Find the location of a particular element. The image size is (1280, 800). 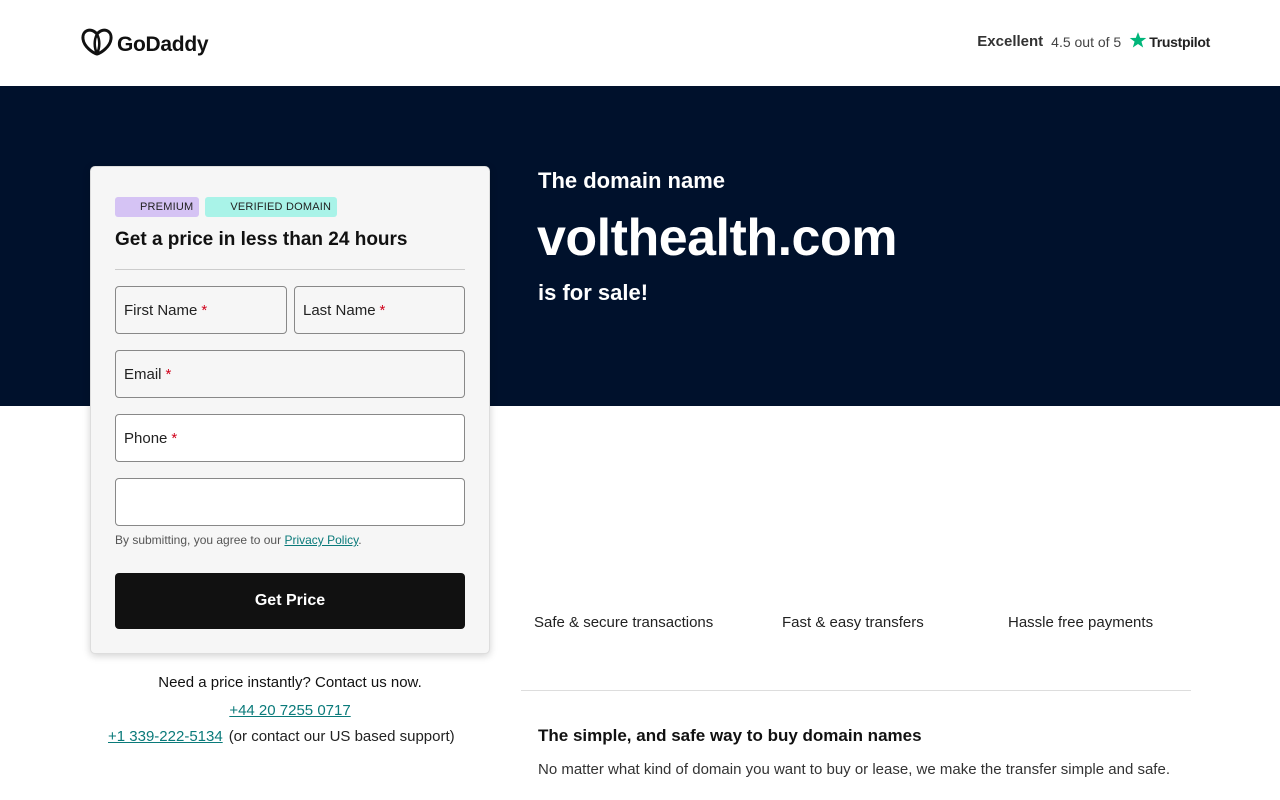

premium-badge: PREMIUM is located at coordinates (157, 207).